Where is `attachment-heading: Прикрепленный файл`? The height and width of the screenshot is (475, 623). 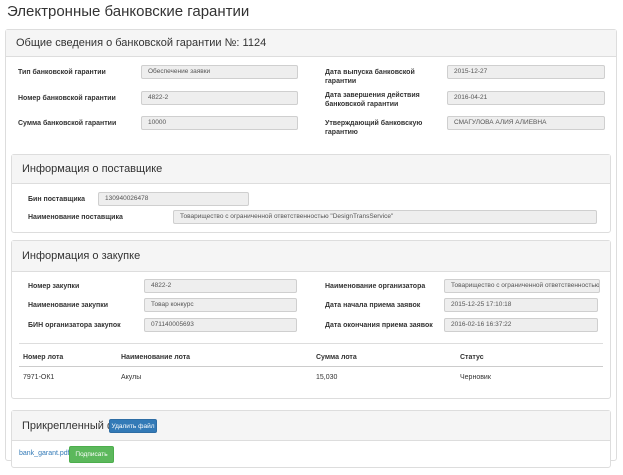 attachment-heading: Прикрепленный файл is located at coordinates (311, 426).